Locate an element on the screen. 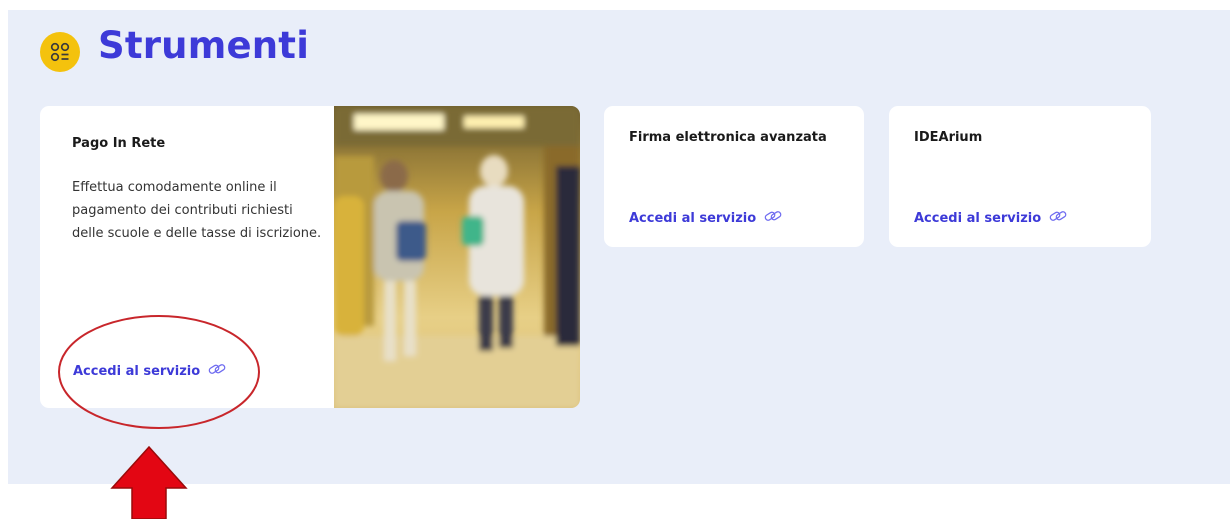 The image size is (1230, 519). section-title: Strumenti is located at coordinates (204, 45).